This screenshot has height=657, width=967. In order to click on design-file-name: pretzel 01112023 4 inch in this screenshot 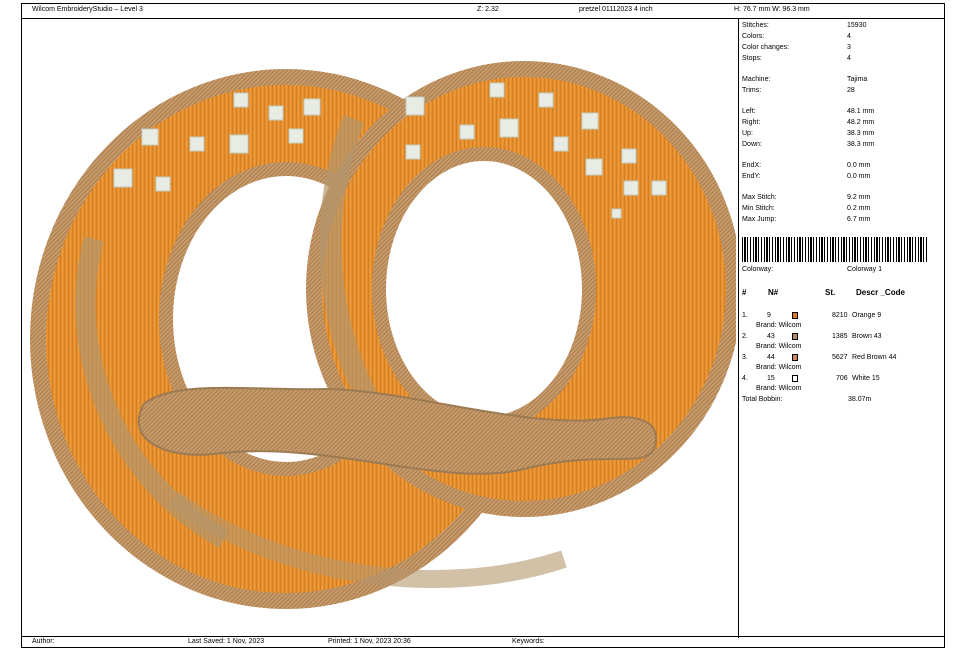, I will do `click(616, 9)`.